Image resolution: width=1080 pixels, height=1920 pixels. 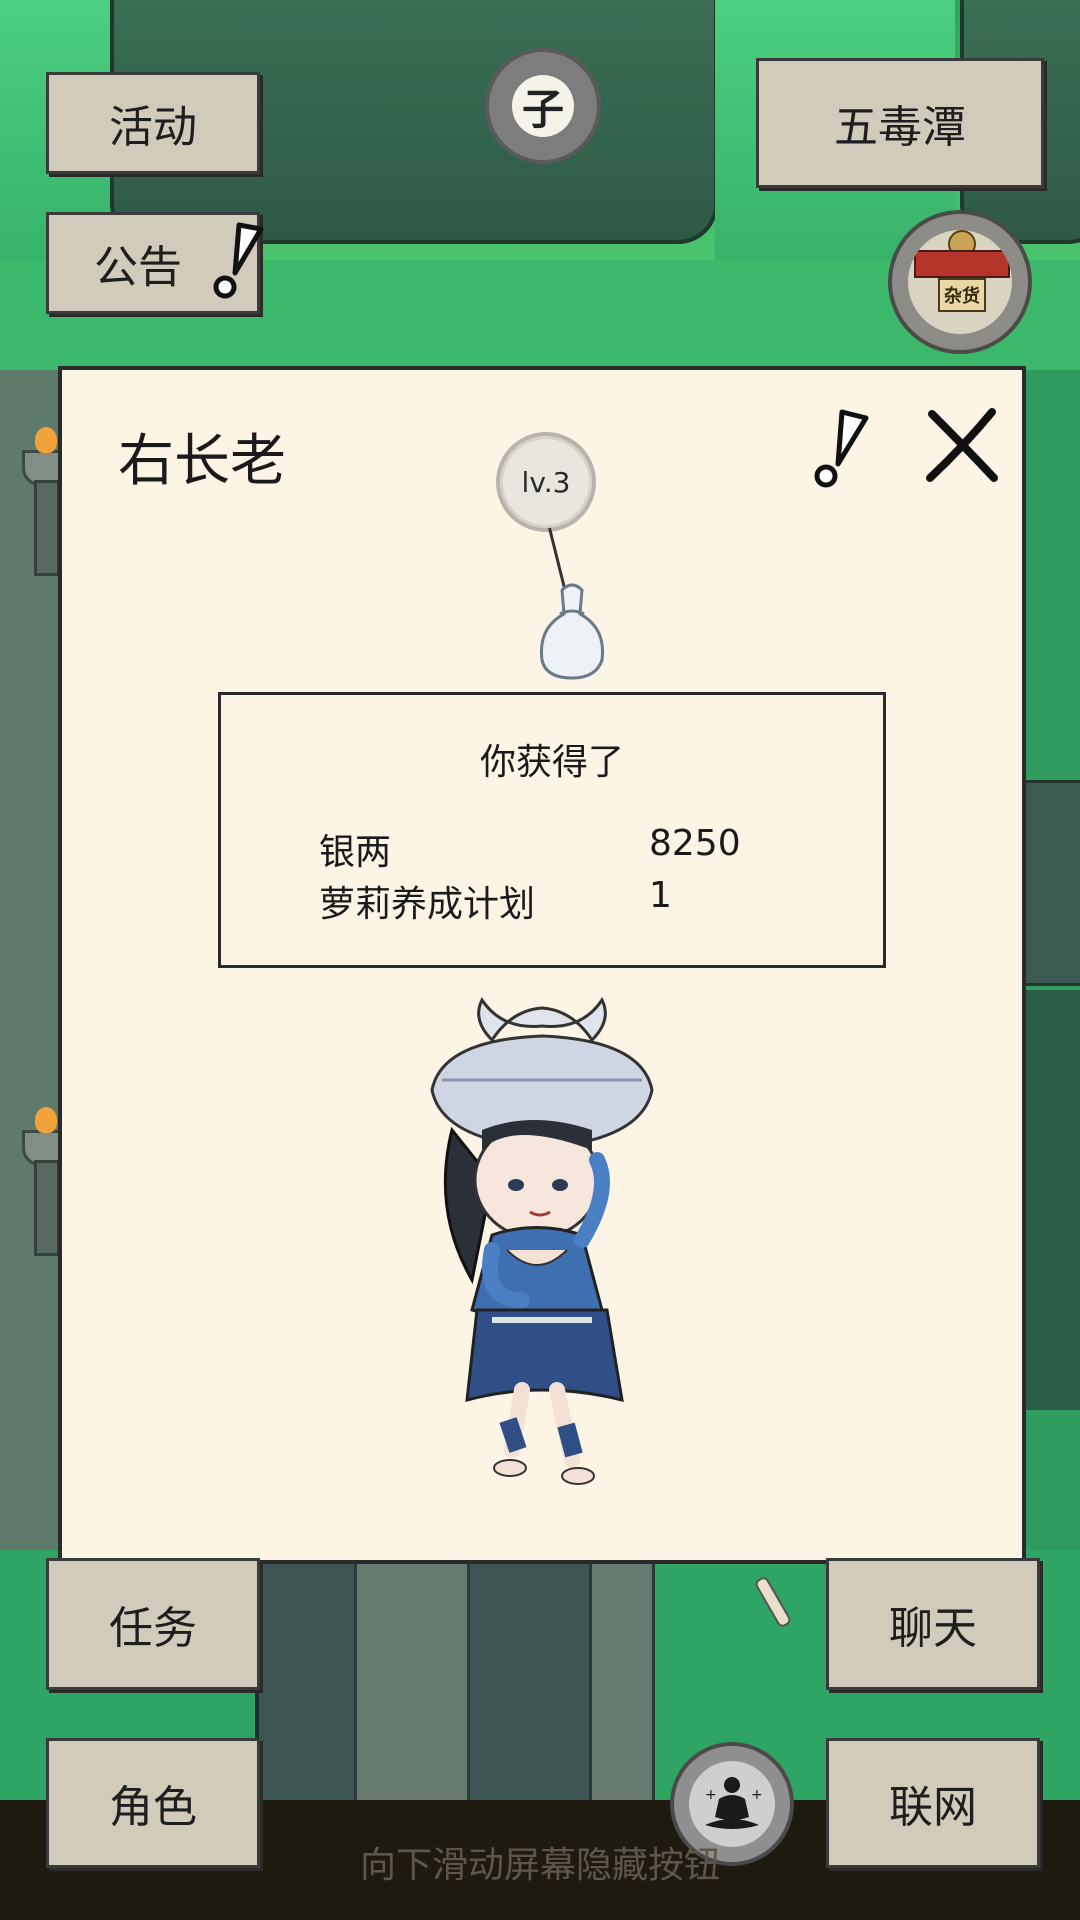 What do you see at coordinates (153, 1628) in the screenshot?
I see `task-button-label: 任务` at bounding box center [153, 1628].